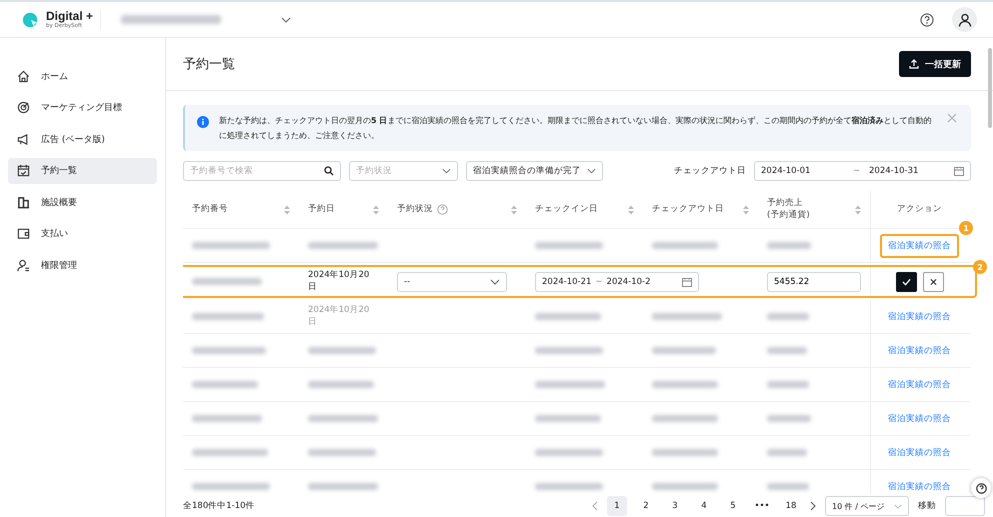 Image resolution: width=993 pixels, height=517 pixels. Describe the element at coordinates (914, 64) in the screenshot. I see `upload-icon` at that location.